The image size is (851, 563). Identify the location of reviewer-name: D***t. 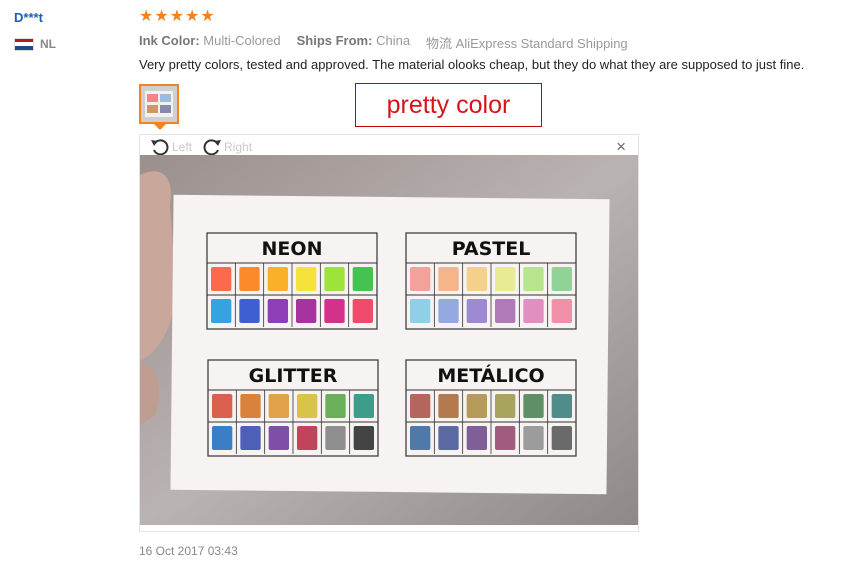
(28, 17).